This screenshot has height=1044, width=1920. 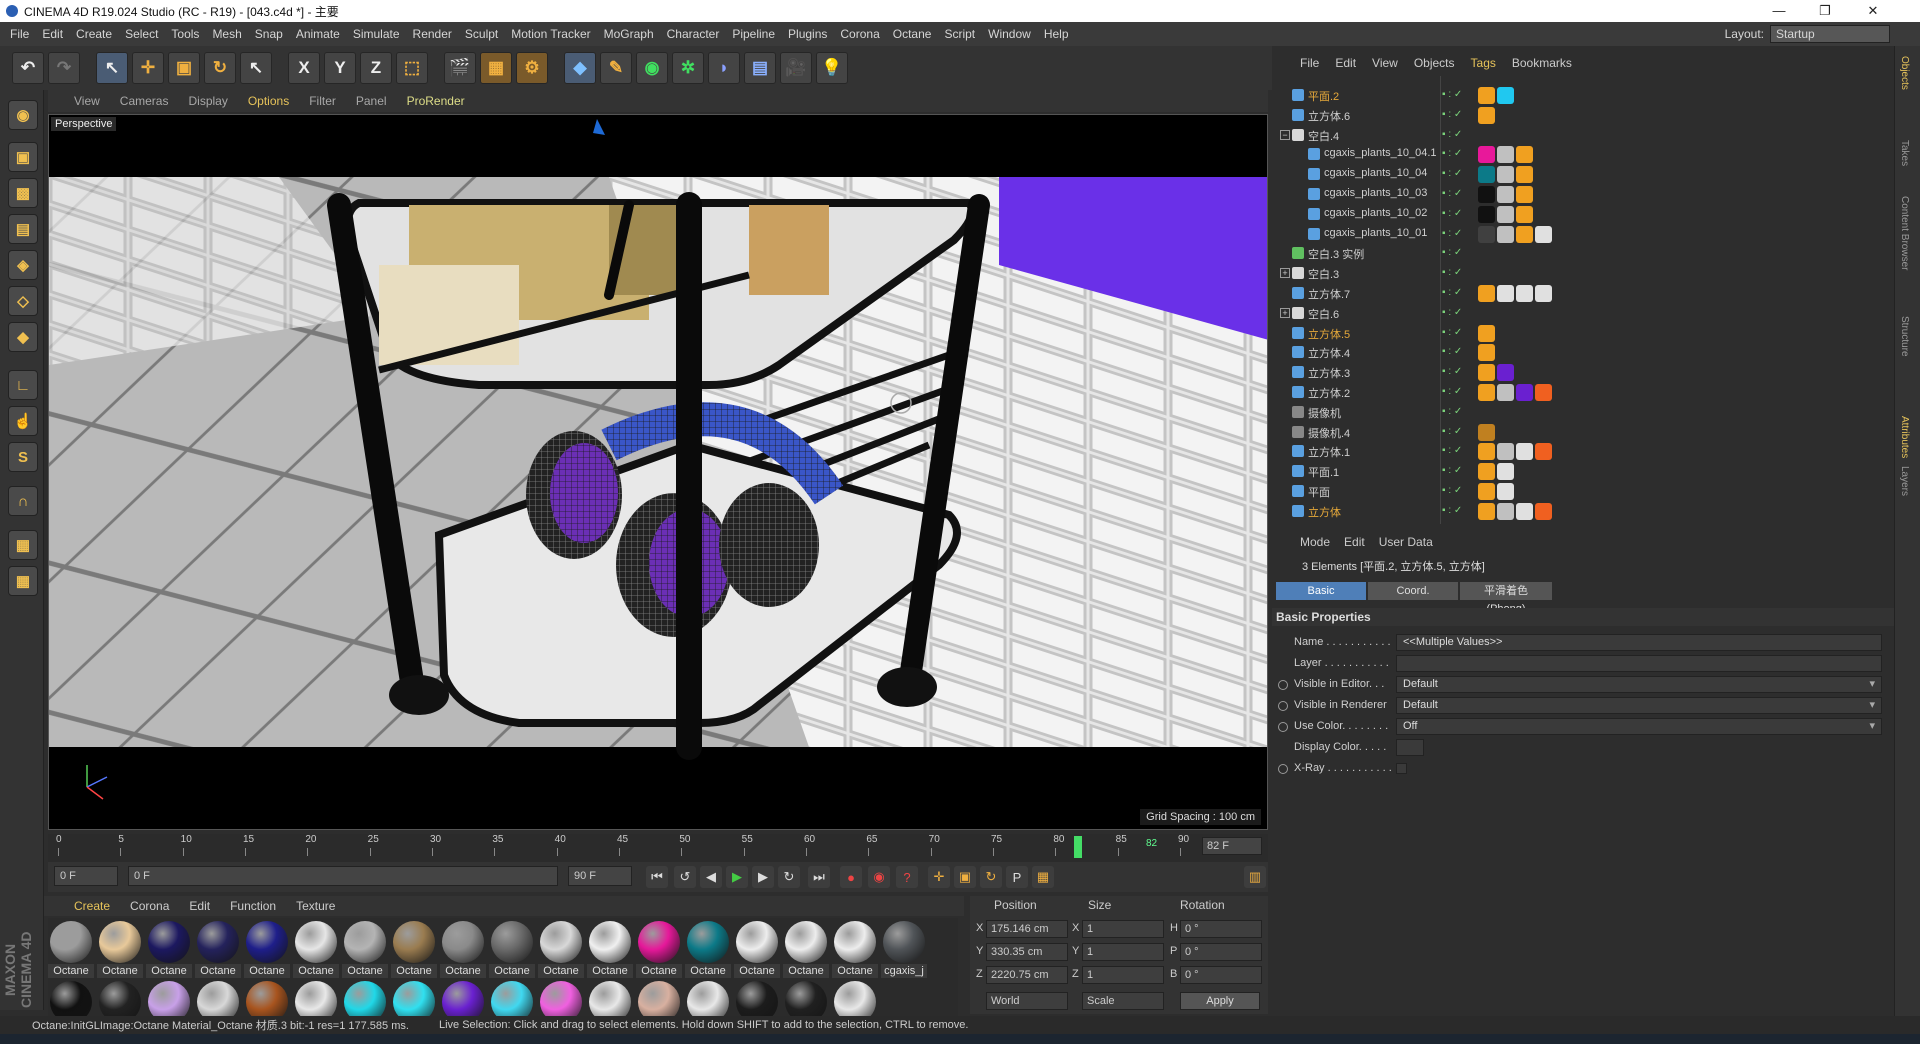 What do you see at coordinates (1221, 975) in the screenshot?
I see `rotation-field-b: 0 °` at bounding box center [1221, 975].